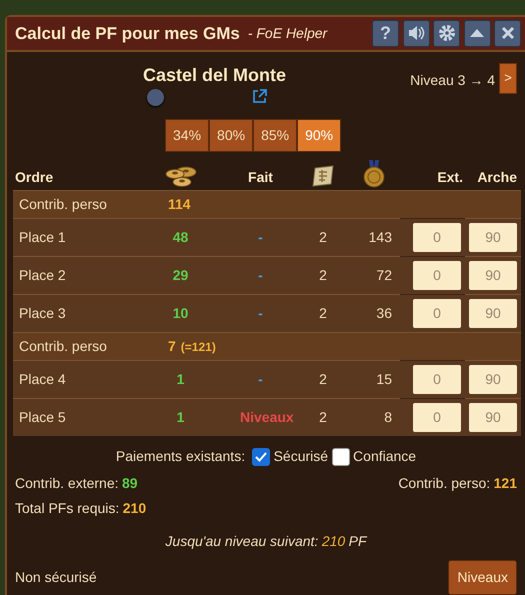  What do you see at coordinates (384, 456) in the screenshot?
I see `checkbox-label: Confiance` at bounding box center [384, 456].